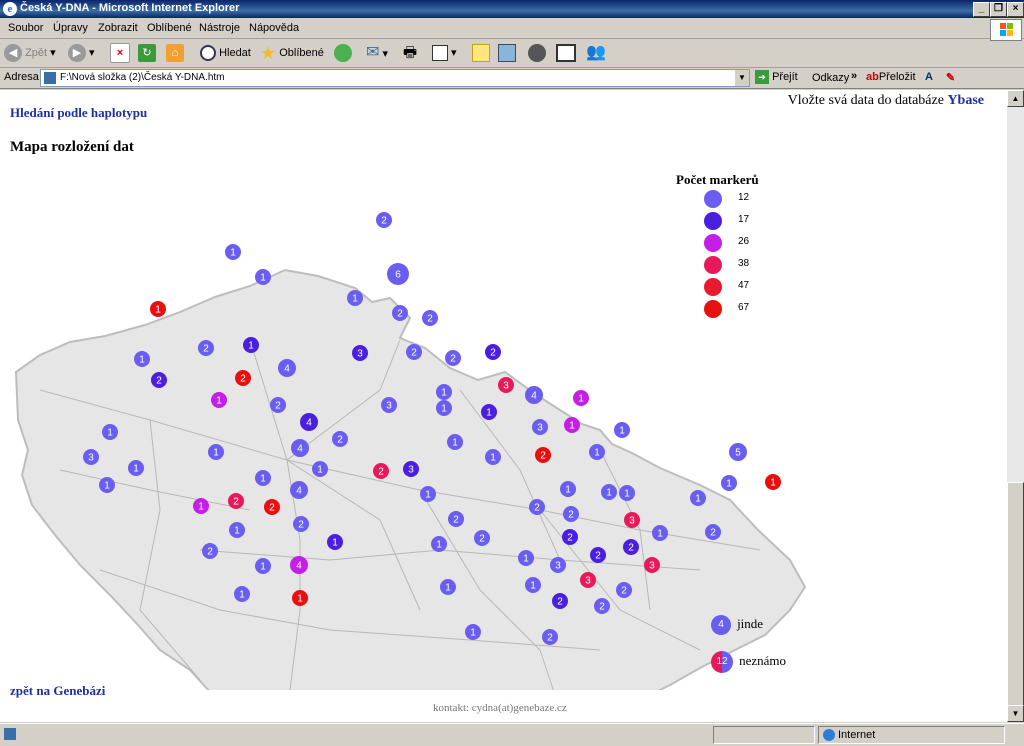 This screenshot has width=1024, height=746. I want to click on scroll-thumb, so click(1015, 595).